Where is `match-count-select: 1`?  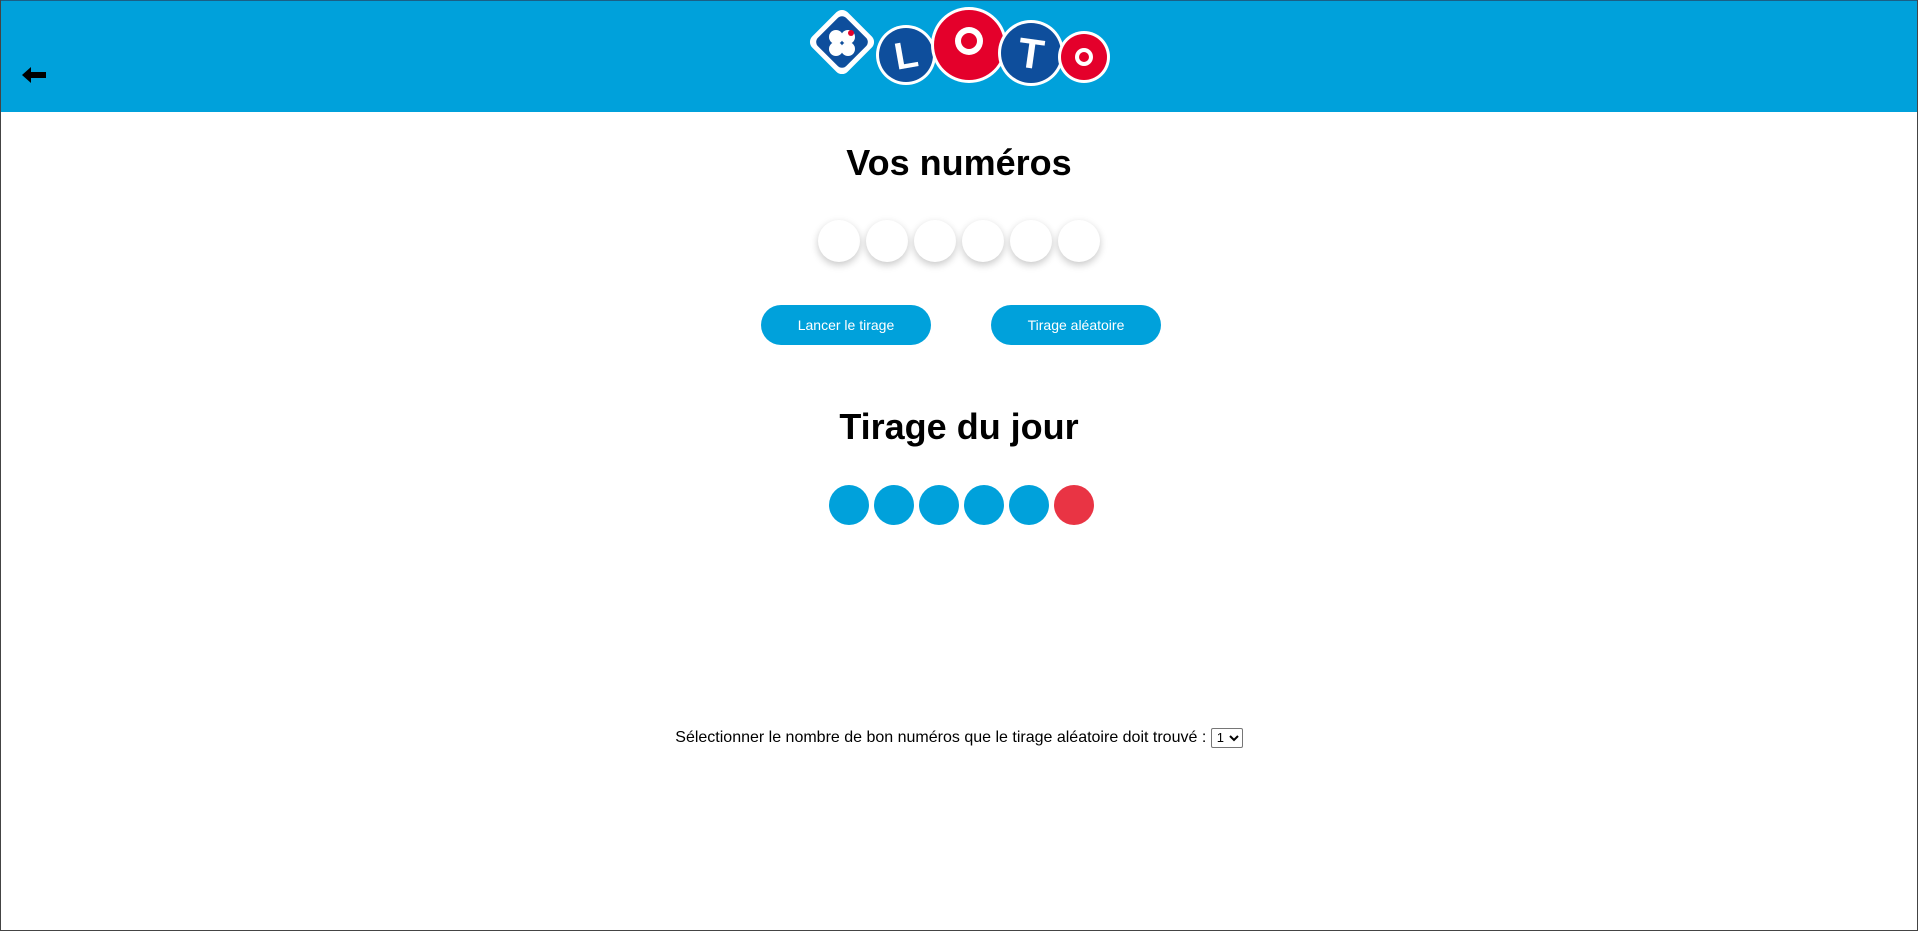 match-count-select: 1 is located at coordinates (1226, 737).